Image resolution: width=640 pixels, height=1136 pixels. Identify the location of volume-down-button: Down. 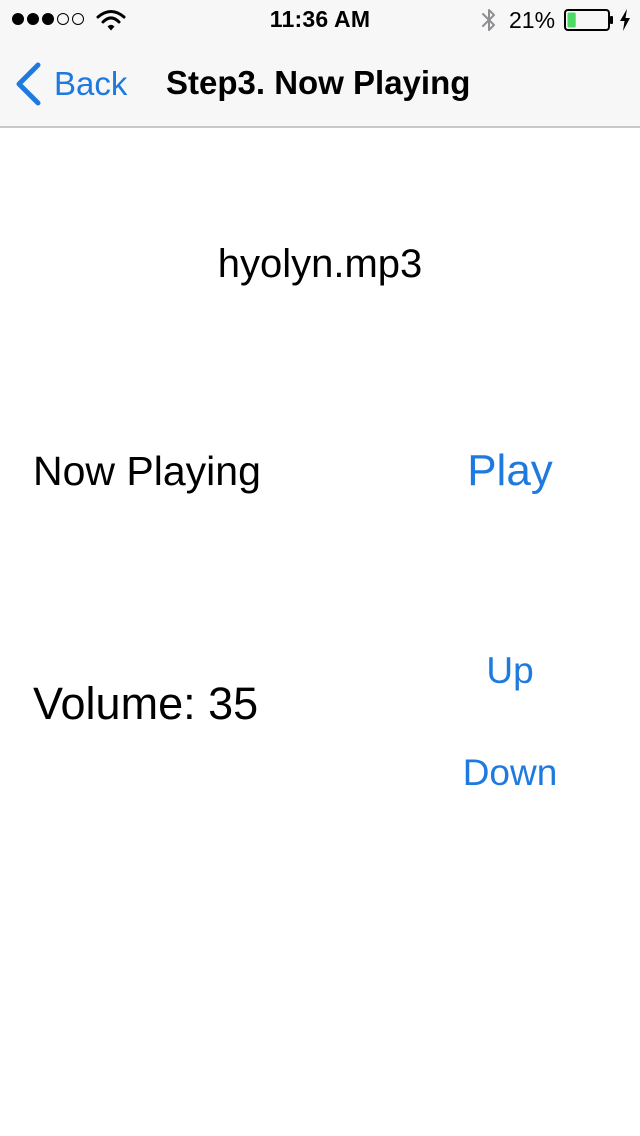
(510, 773).